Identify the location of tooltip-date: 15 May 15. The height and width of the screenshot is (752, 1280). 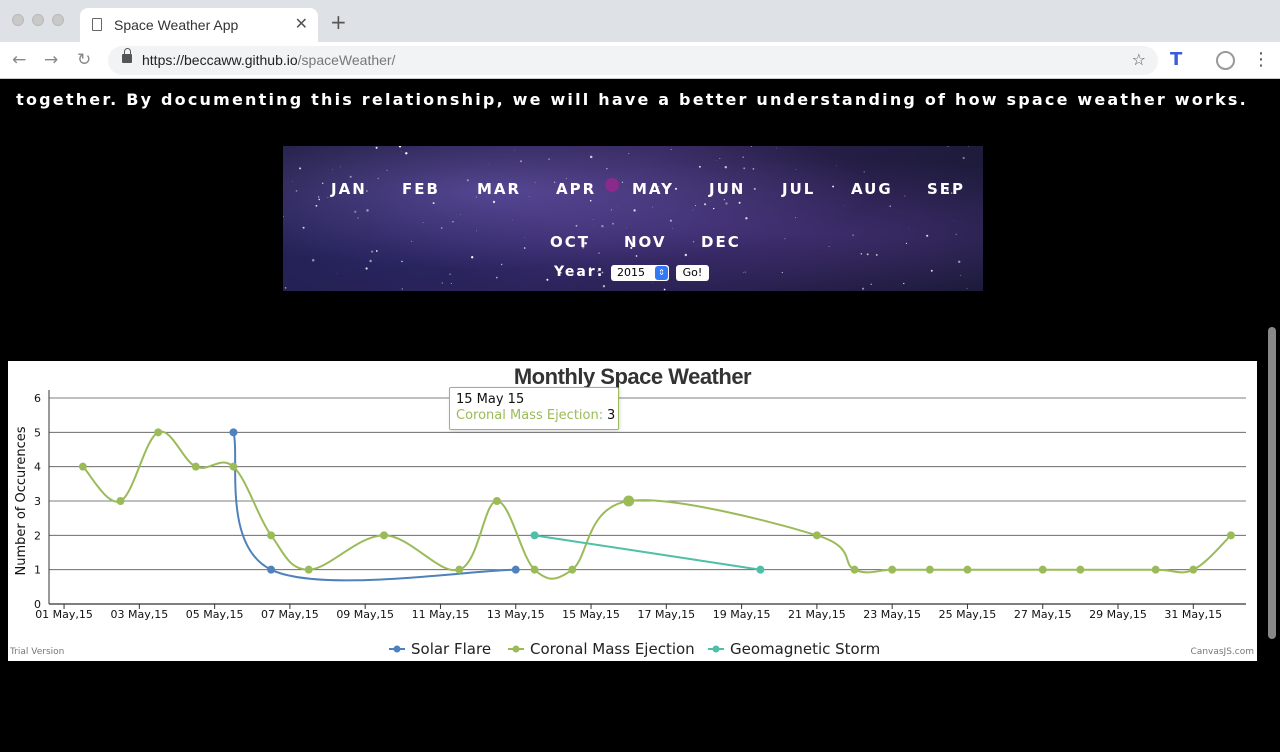
(490, 399).